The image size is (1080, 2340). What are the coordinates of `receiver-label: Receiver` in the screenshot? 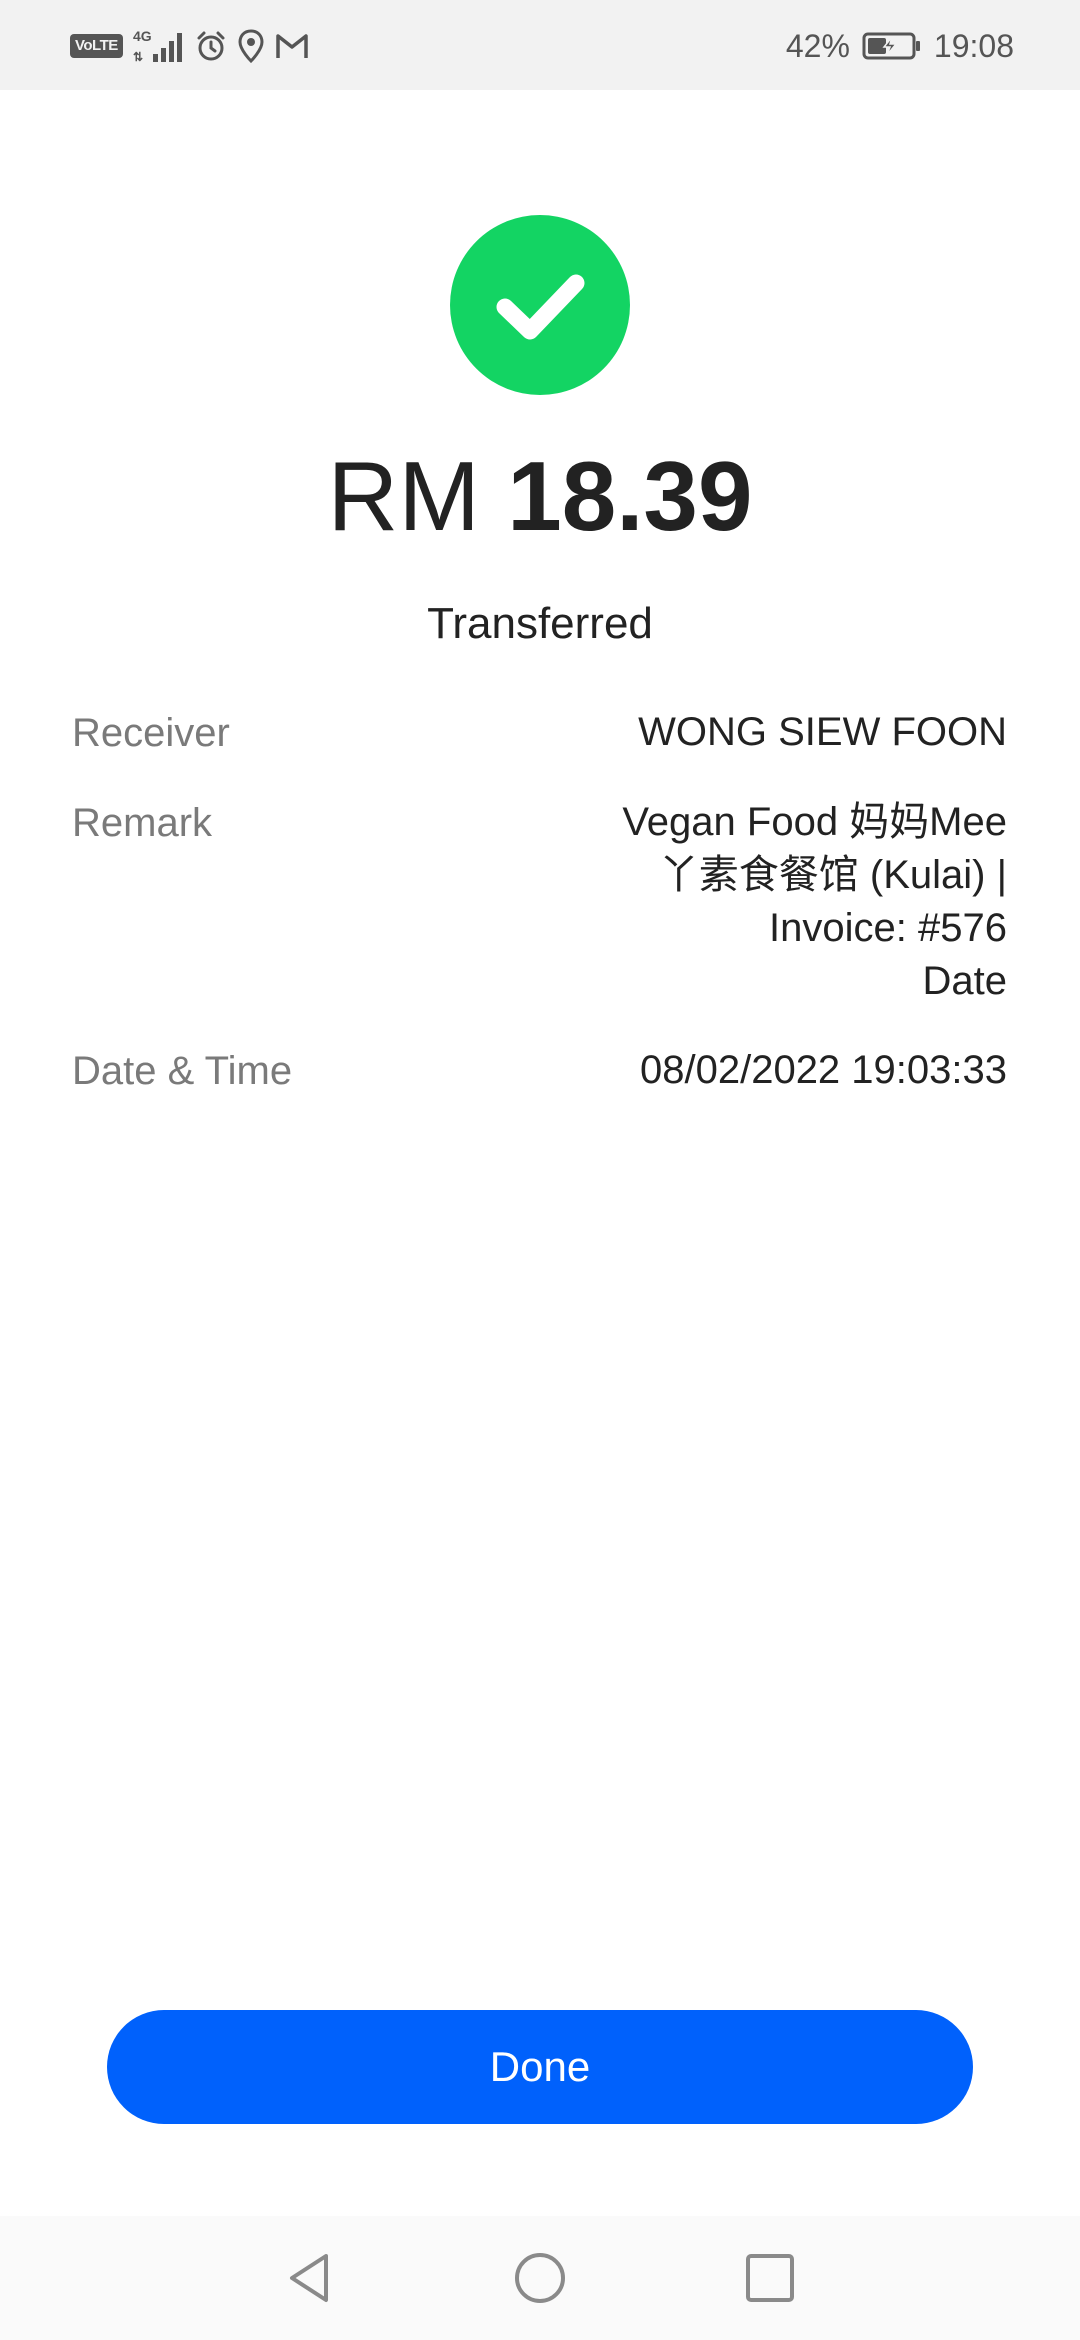 It's located at (151, 733).